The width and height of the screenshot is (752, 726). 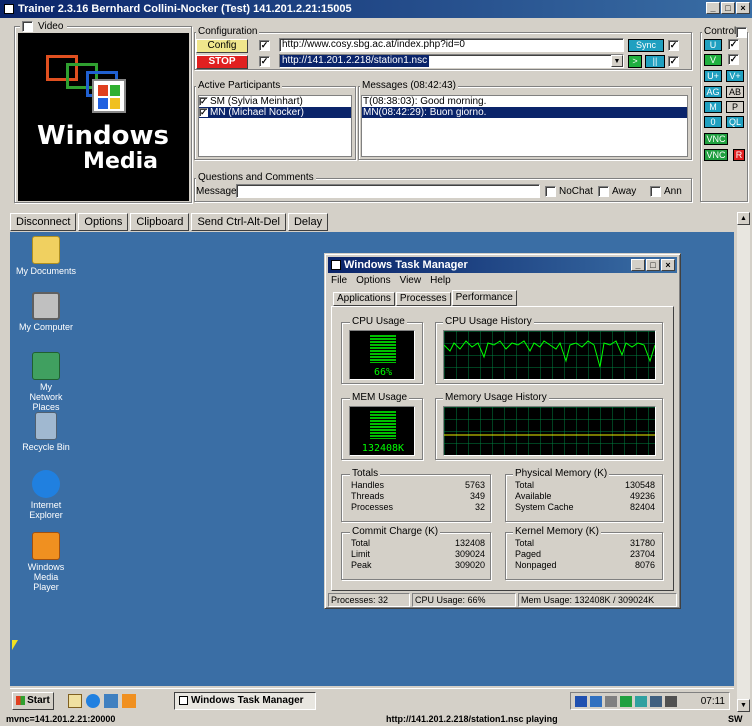 I want to click on control-ab-button: AB, so click(x=735, y=92).